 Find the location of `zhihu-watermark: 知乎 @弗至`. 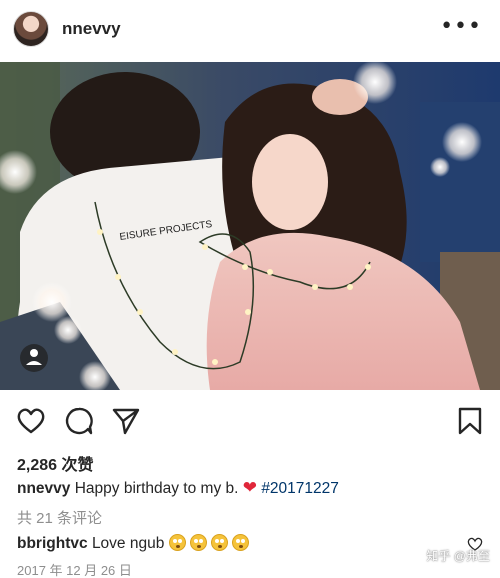

zhihu-watermark: 知乎 @弗至 is located at coordinates (458, 556).